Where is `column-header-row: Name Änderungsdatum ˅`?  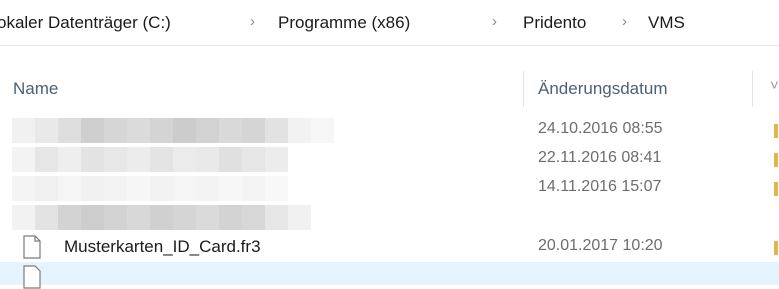
column-header-row: Name Änderungsdatum ˅ is located at coordinates (389, 89).